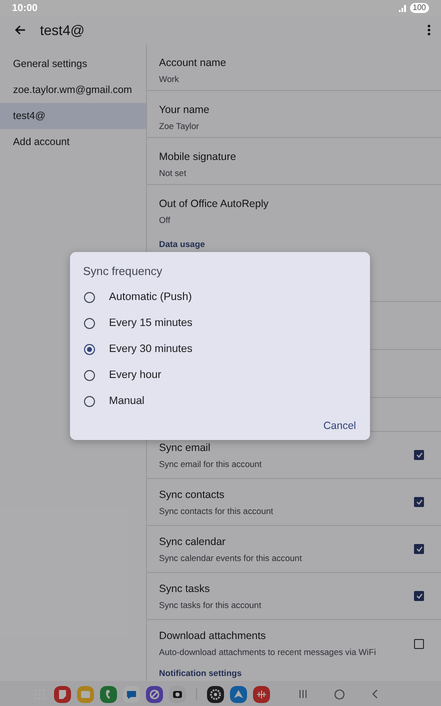 Image resolution: width=441 pixels, height=706 pixels. I want to click on radio-option: Automatic (Push), so click(220, 297).